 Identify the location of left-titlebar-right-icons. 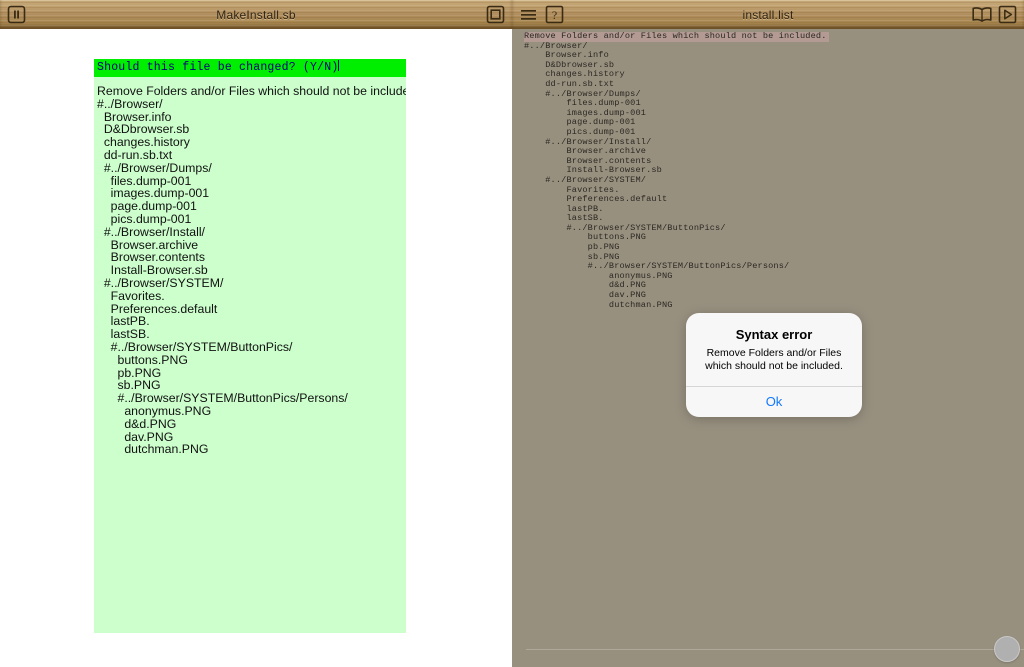
(499, 14).